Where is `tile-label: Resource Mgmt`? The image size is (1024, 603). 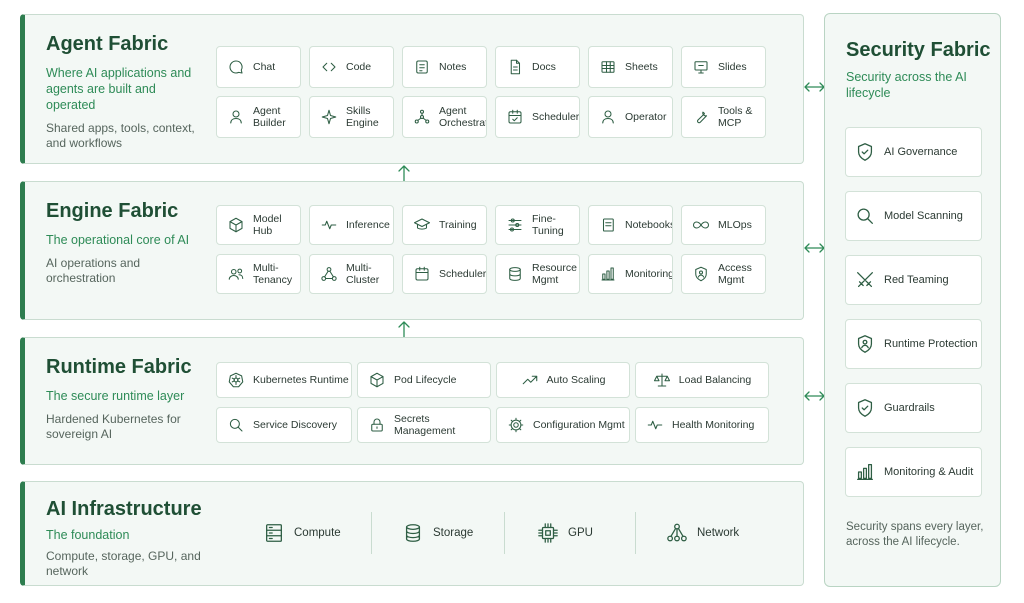
tile-label: Resource Mgmt is located at coordinates (554, 274).